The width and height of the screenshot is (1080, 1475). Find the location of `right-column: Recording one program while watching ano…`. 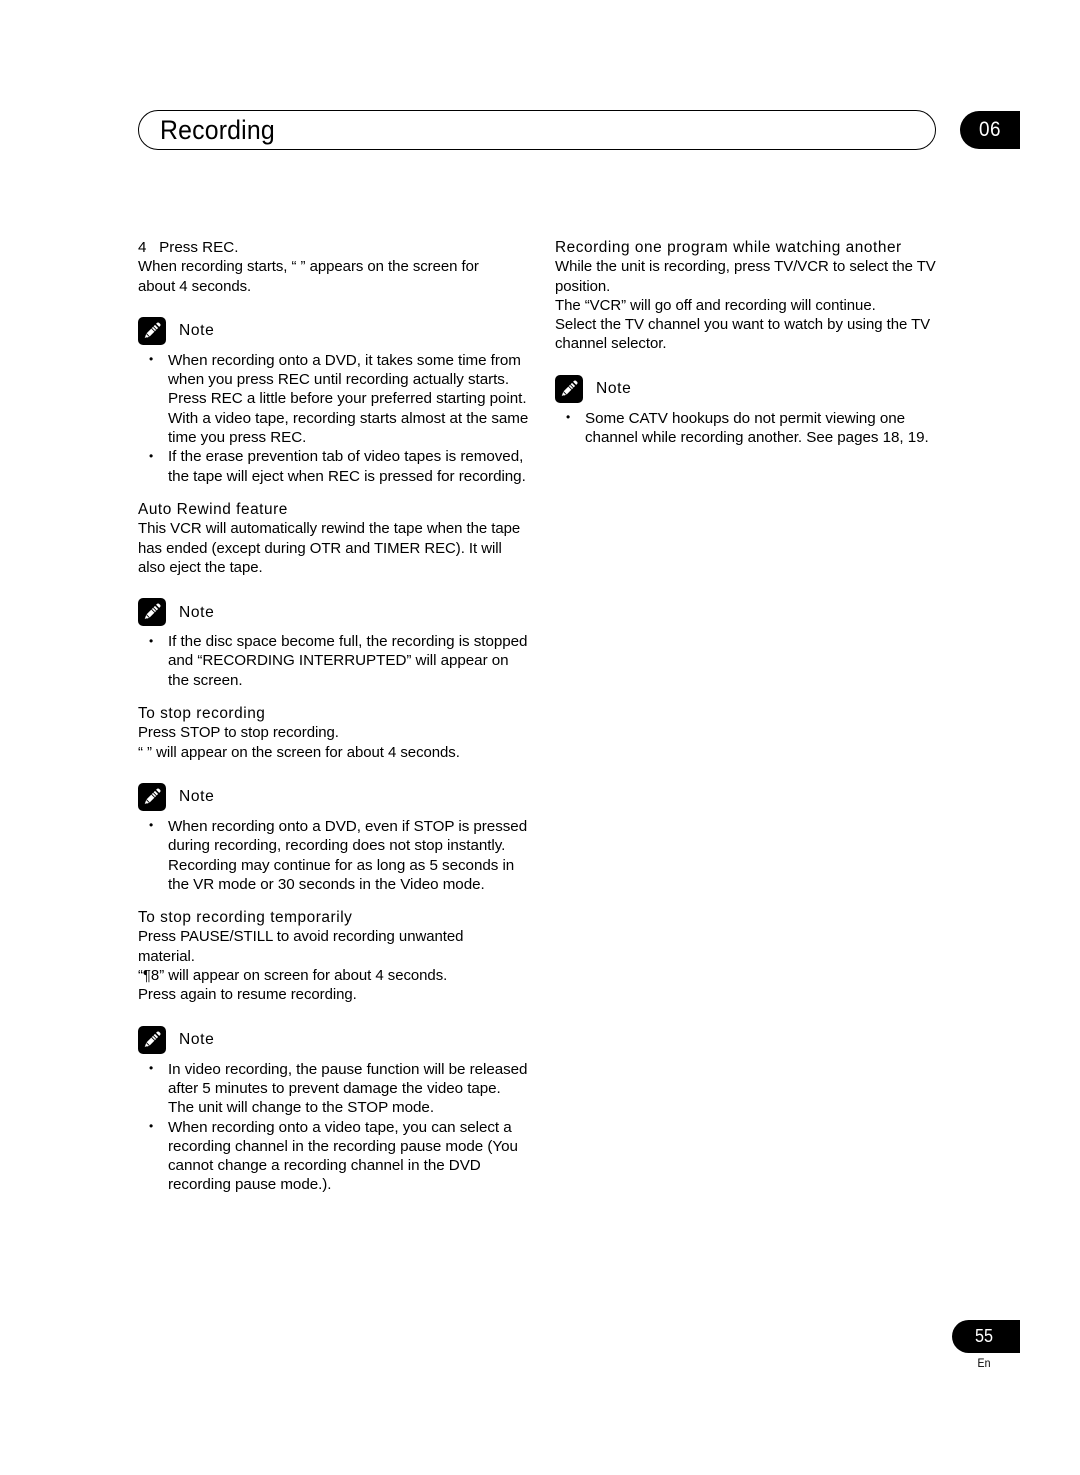

right-column: Recording one program while watching ano… is located at coordinates (755, 342).